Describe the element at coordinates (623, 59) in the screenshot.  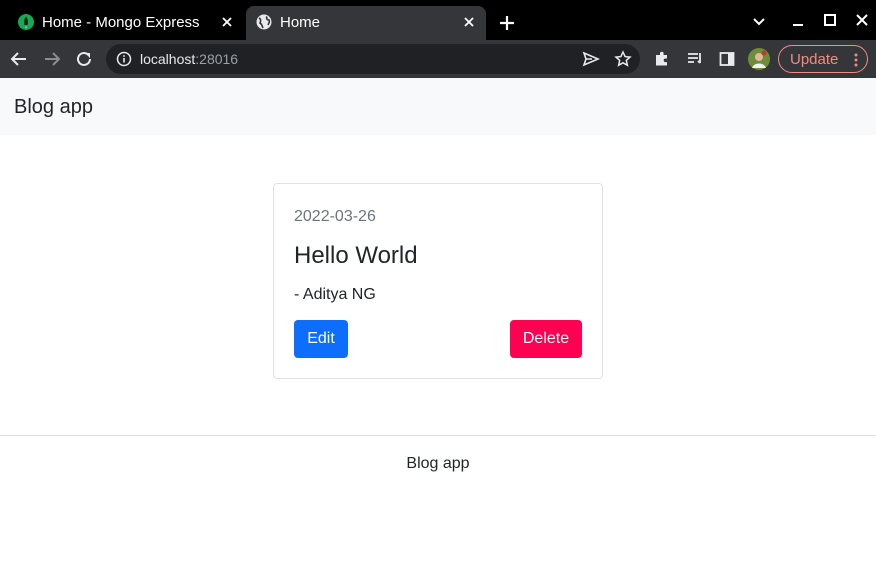
I see `bookmark-star-icon` at that location.